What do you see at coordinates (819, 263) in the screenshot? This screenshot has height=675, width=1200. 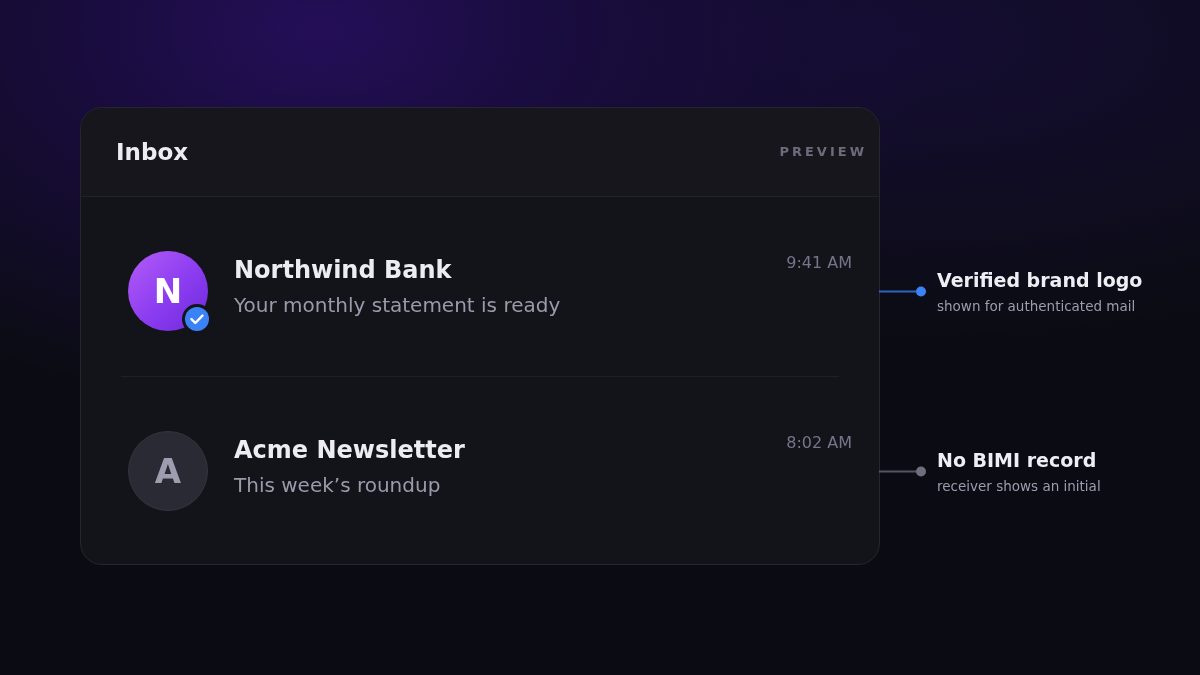 I see `time-label: 9:41 AM` at bounding box center [819, 263].